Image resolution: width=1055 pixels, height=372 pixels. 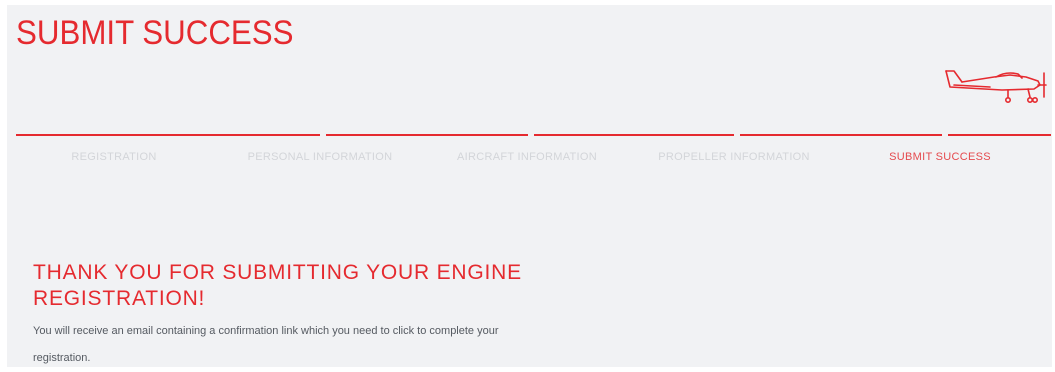 I want to click on step-submit-success: SUBMIT SUCCESS, so click(x=940, y=157).